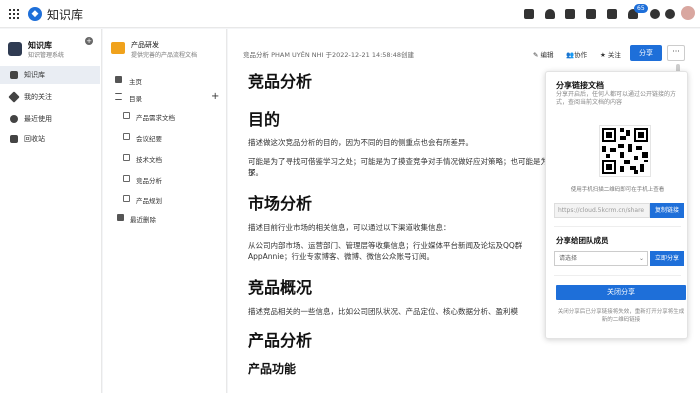 The image size is (700, 393). I want to click on heading-product: 产品分析, so click(280, 340).